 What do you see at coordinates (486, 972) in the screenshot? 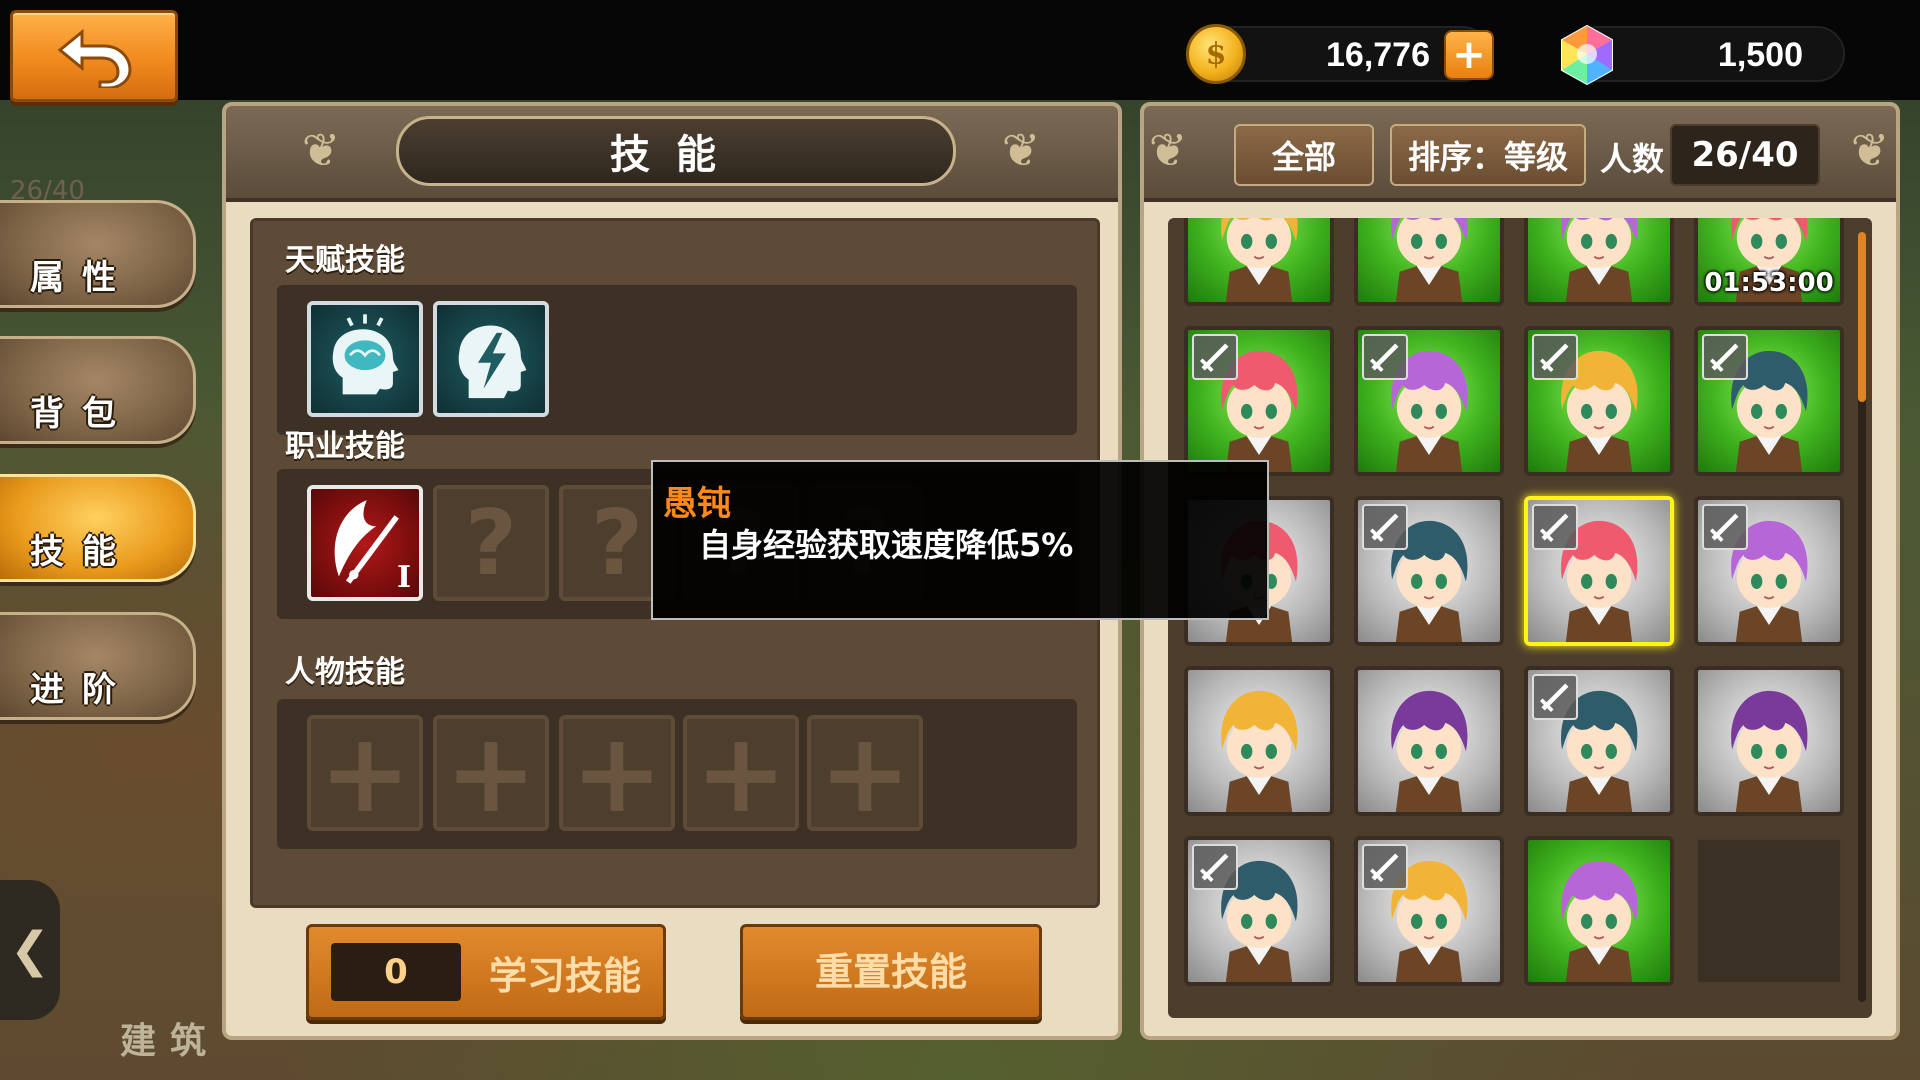
I see `learn-skill-button: 0 学习技能` at bounding box center [486, 972].